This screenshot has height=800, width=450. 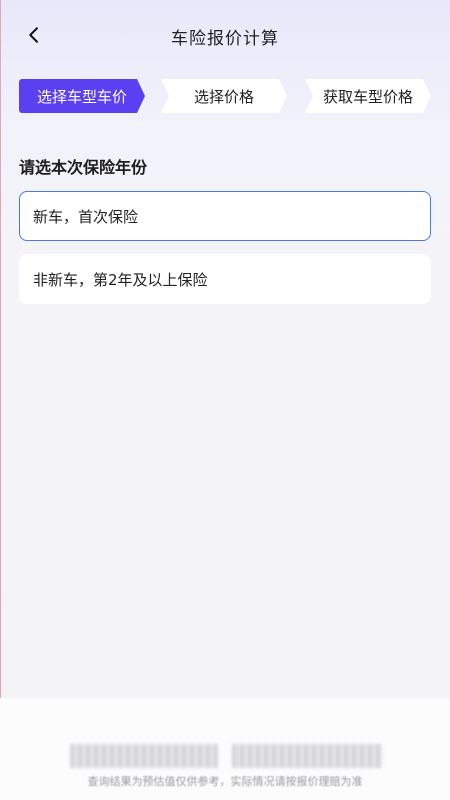 I want to click on option-used-car-renewal: 非新车，第2年及以上保险, so click(x=225, y=279).